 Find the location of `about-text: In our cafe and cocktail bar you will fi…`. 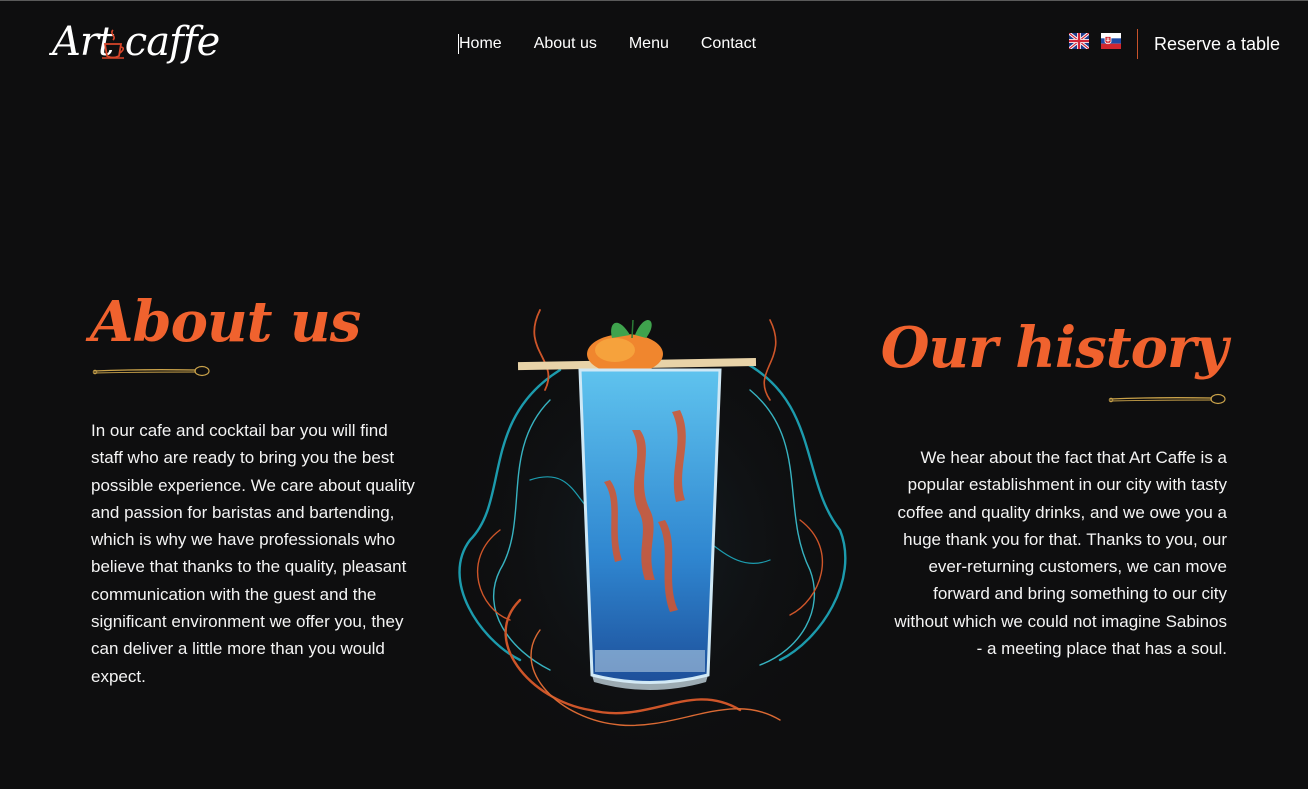

about-text: In our cafe and cocktail bar you will fi… is located at coordinates (253, 553).